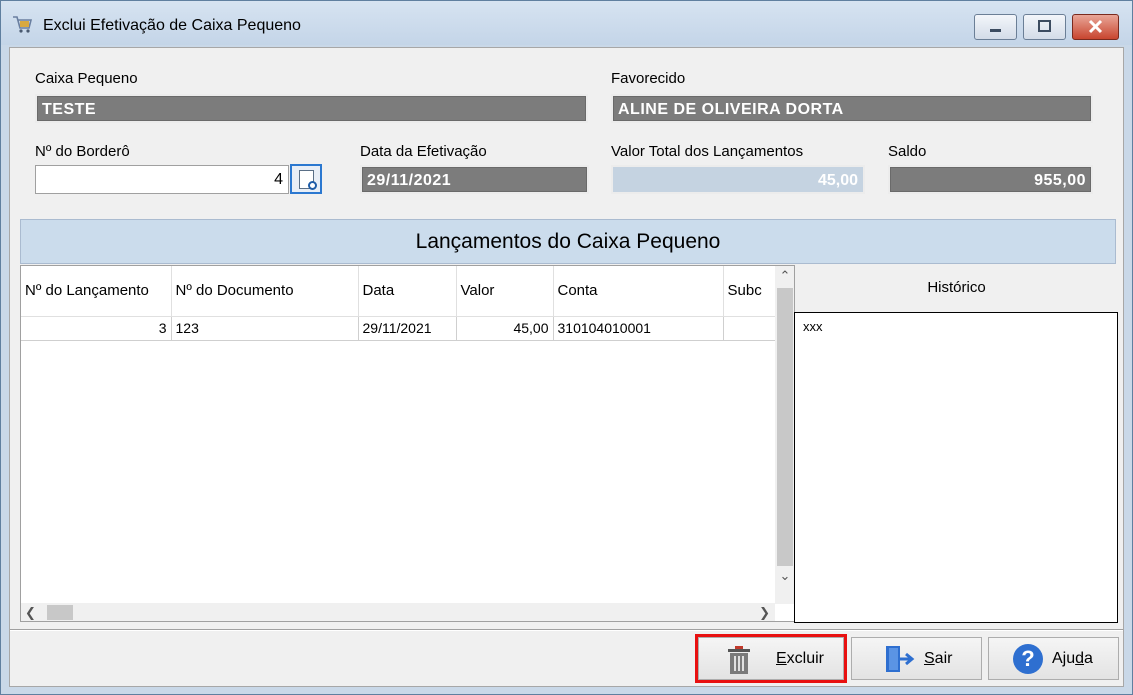  Describe the element at coordinates (306, 179) in the screenshot. I see `bordero-lookup-button` at that location.